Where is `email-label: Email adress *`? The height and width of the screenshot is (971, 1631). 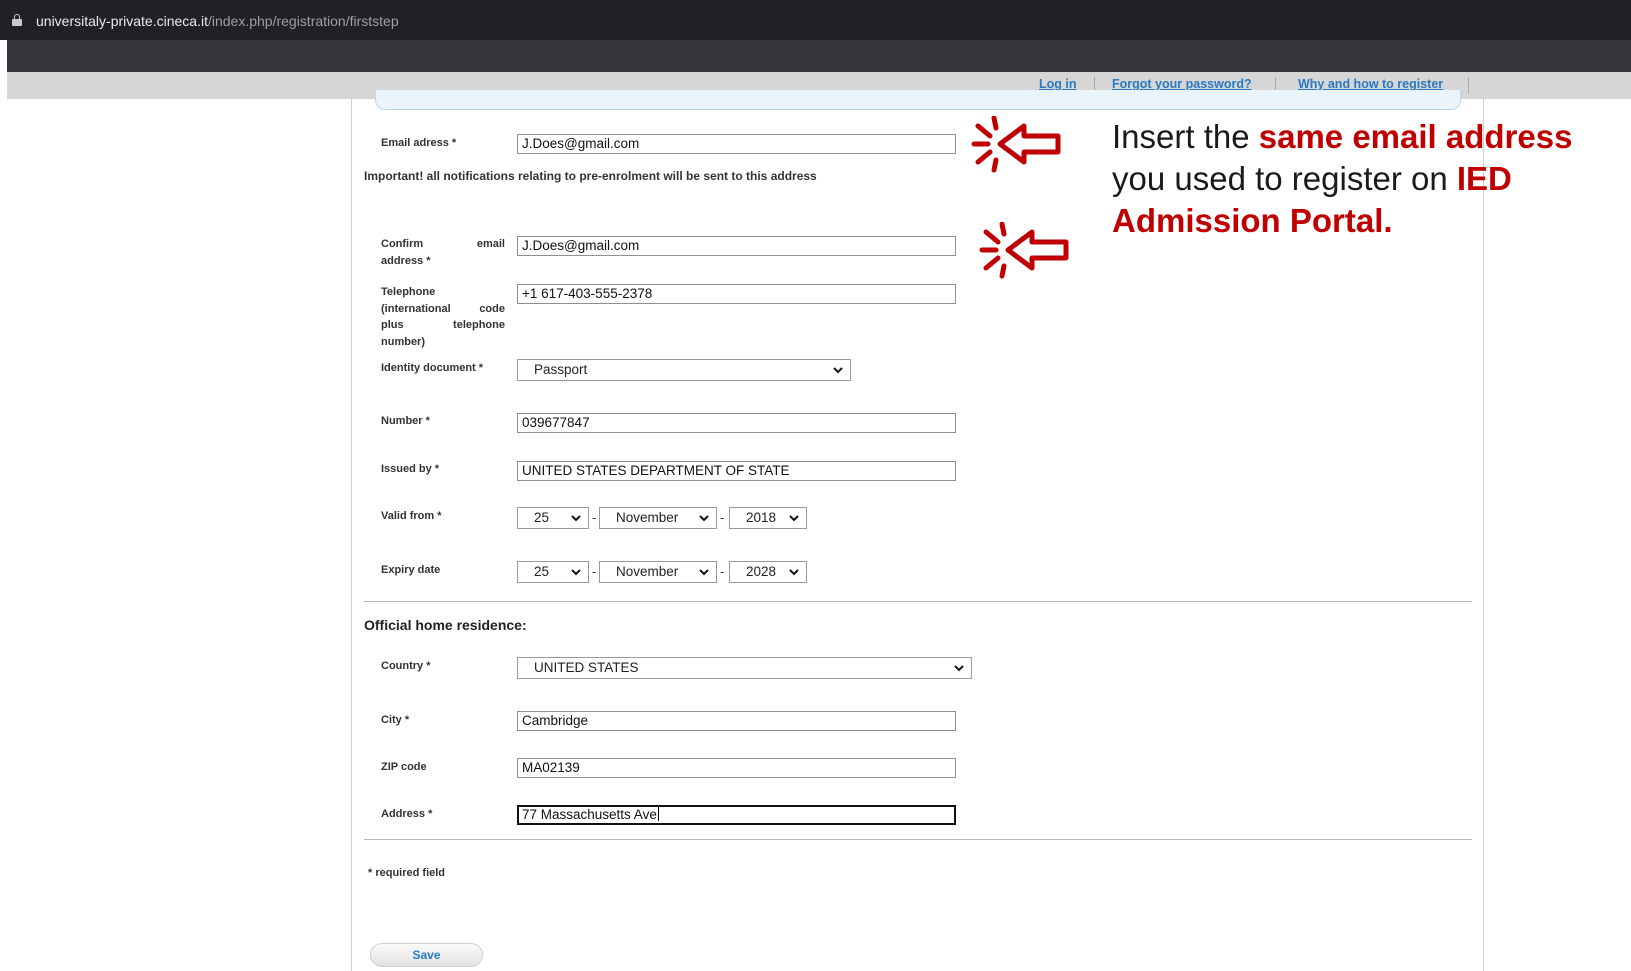 email-label: Email adress * is located at coordinates (419, 143).